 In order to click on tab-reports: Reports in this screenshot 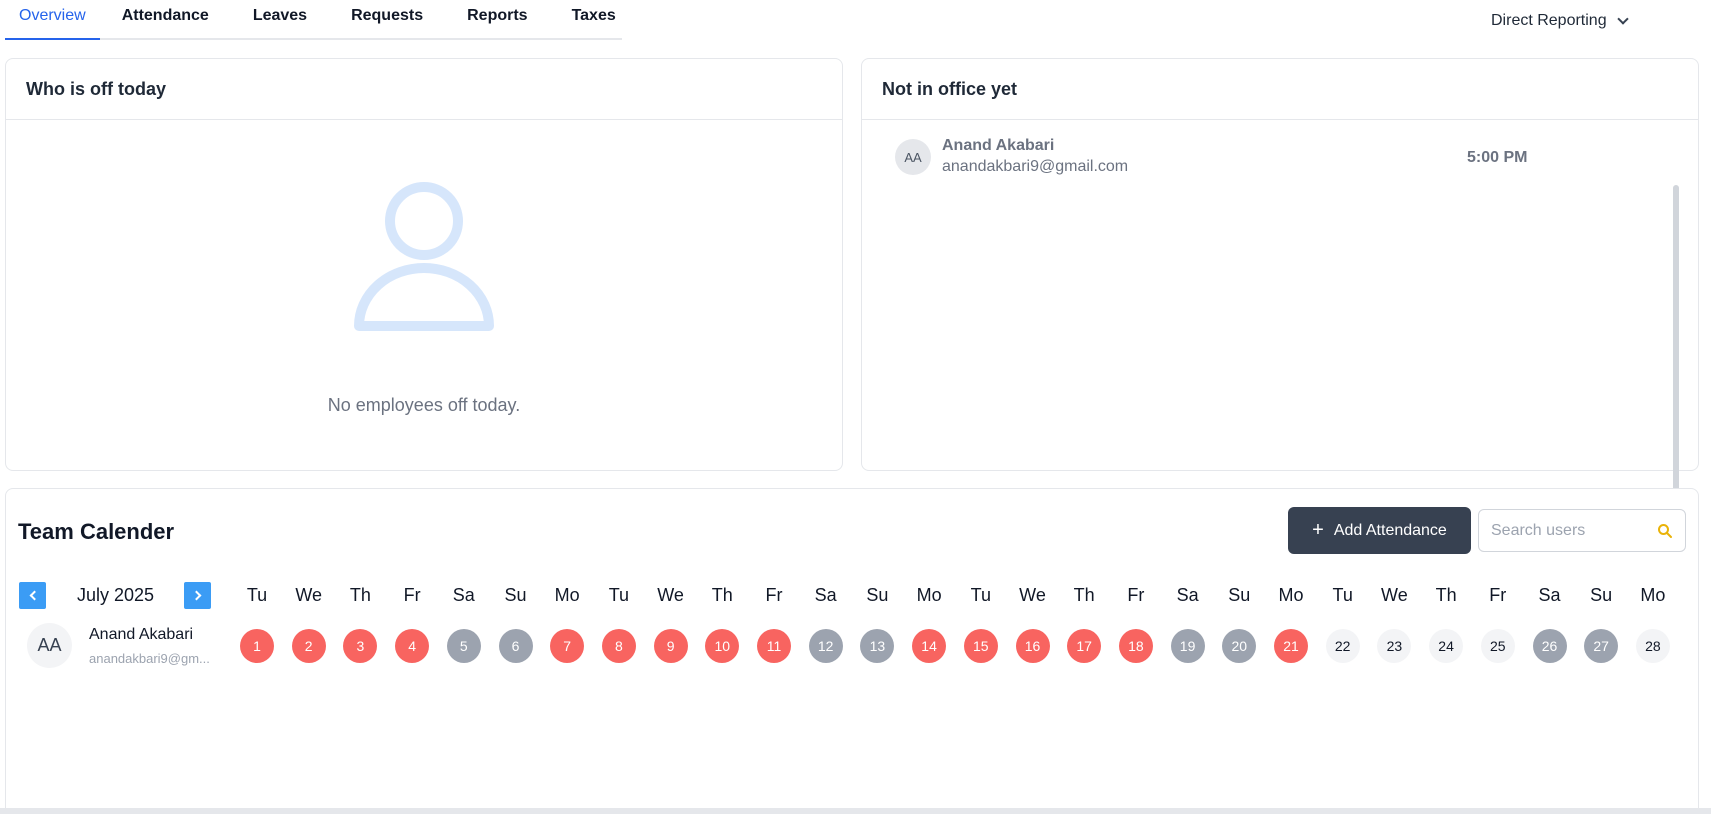, I will do `click(497, 19)`.